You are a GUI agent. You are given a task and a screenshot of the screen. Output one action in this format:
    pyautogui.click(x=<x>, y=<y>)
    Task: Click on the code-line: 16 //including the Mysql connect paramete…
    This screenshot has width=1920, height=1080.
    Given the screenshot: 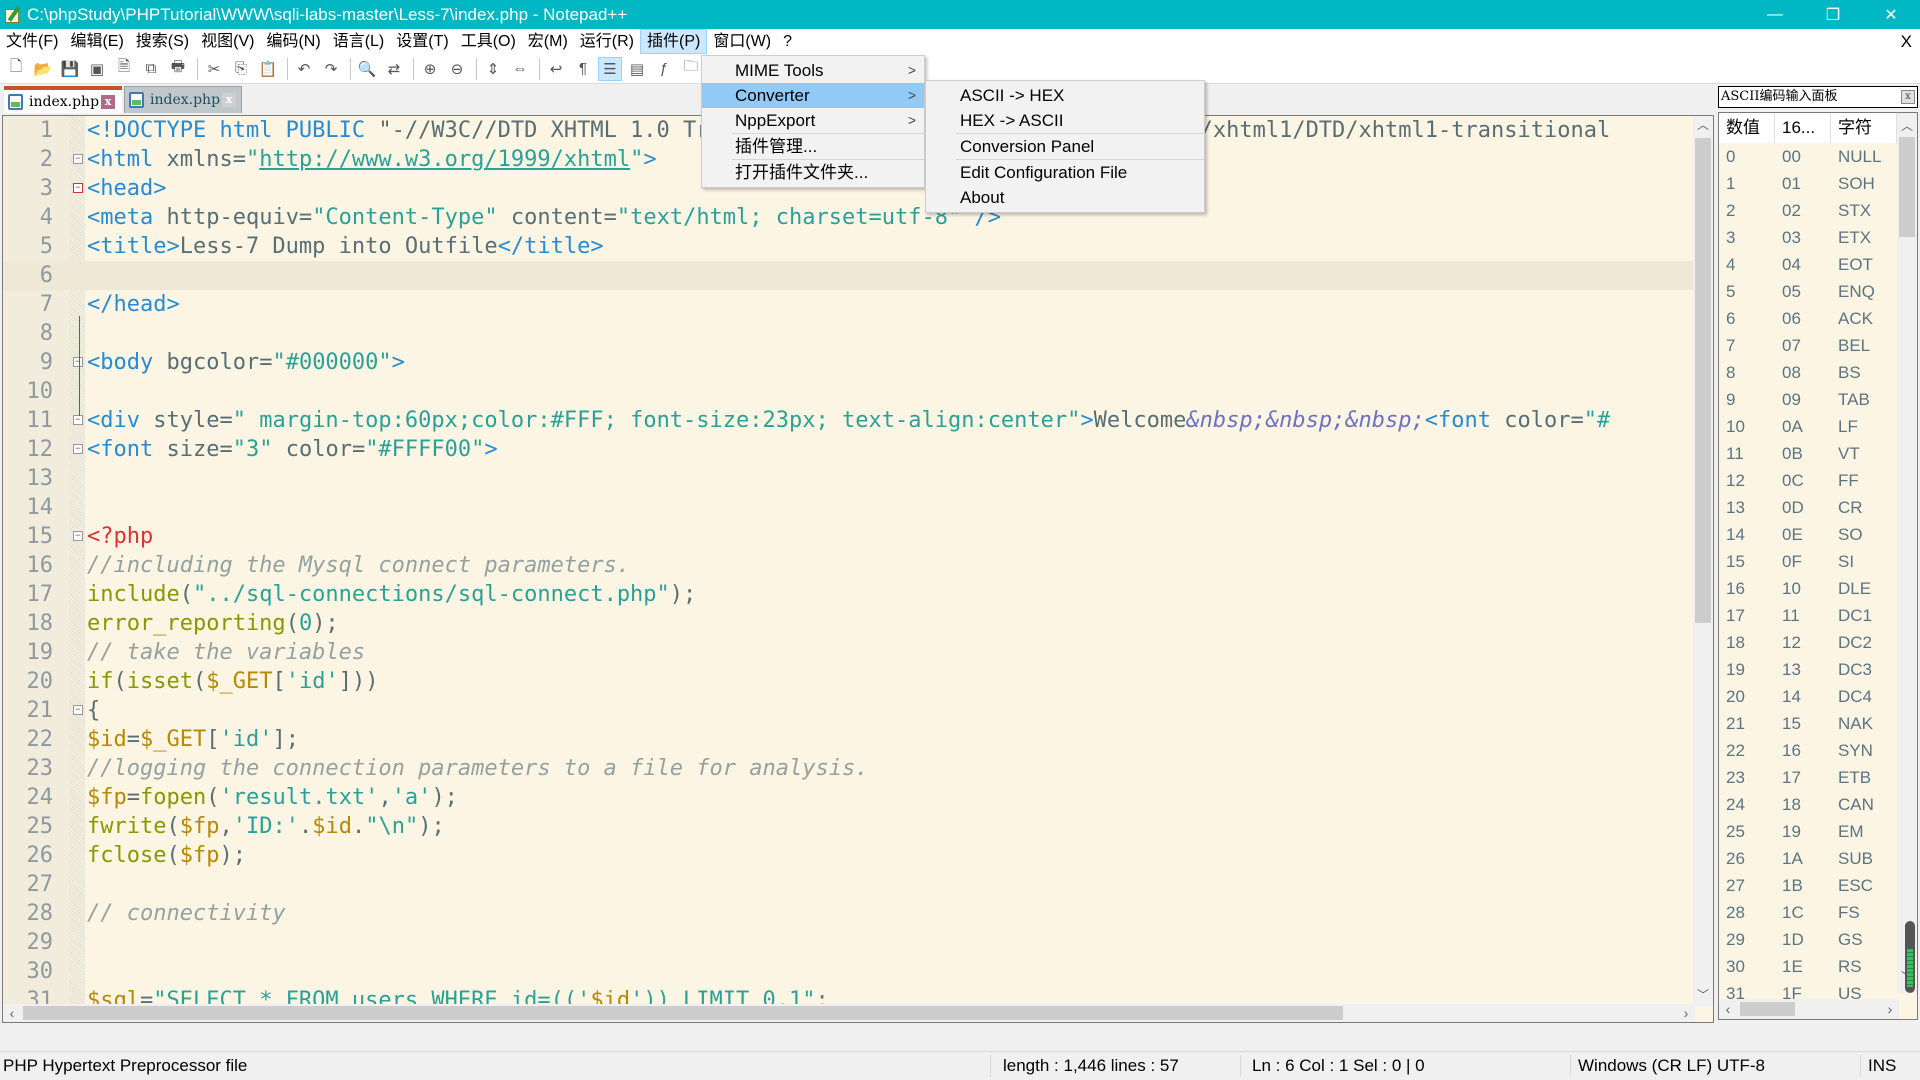 What is the action you would take?
    pyautogui.click(x=858, y=565)
    